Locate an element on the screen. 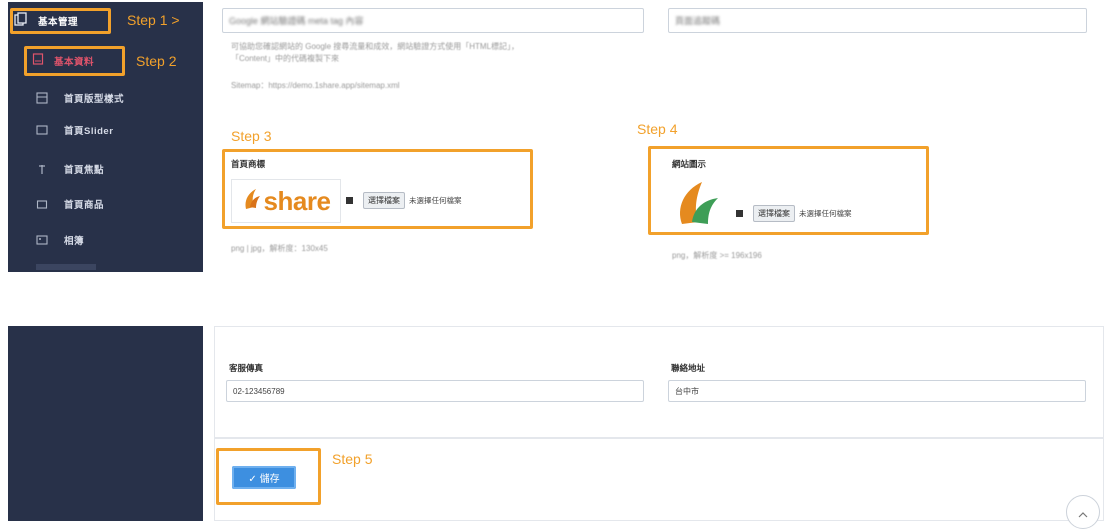  logo-text: share is located at coordinates (297, 200).